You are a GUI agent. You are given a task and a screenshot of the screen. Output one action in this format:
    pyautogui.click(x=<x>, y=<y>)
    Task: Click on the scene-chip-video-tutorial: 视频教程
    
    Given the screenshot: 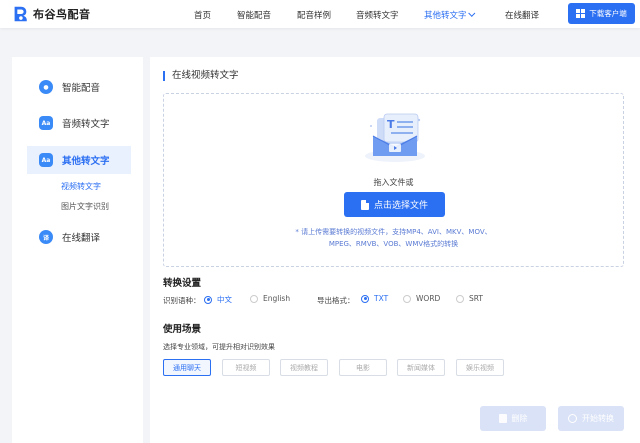 What is the action you would take?
    pyautogui.click(x=304, y=367)
    